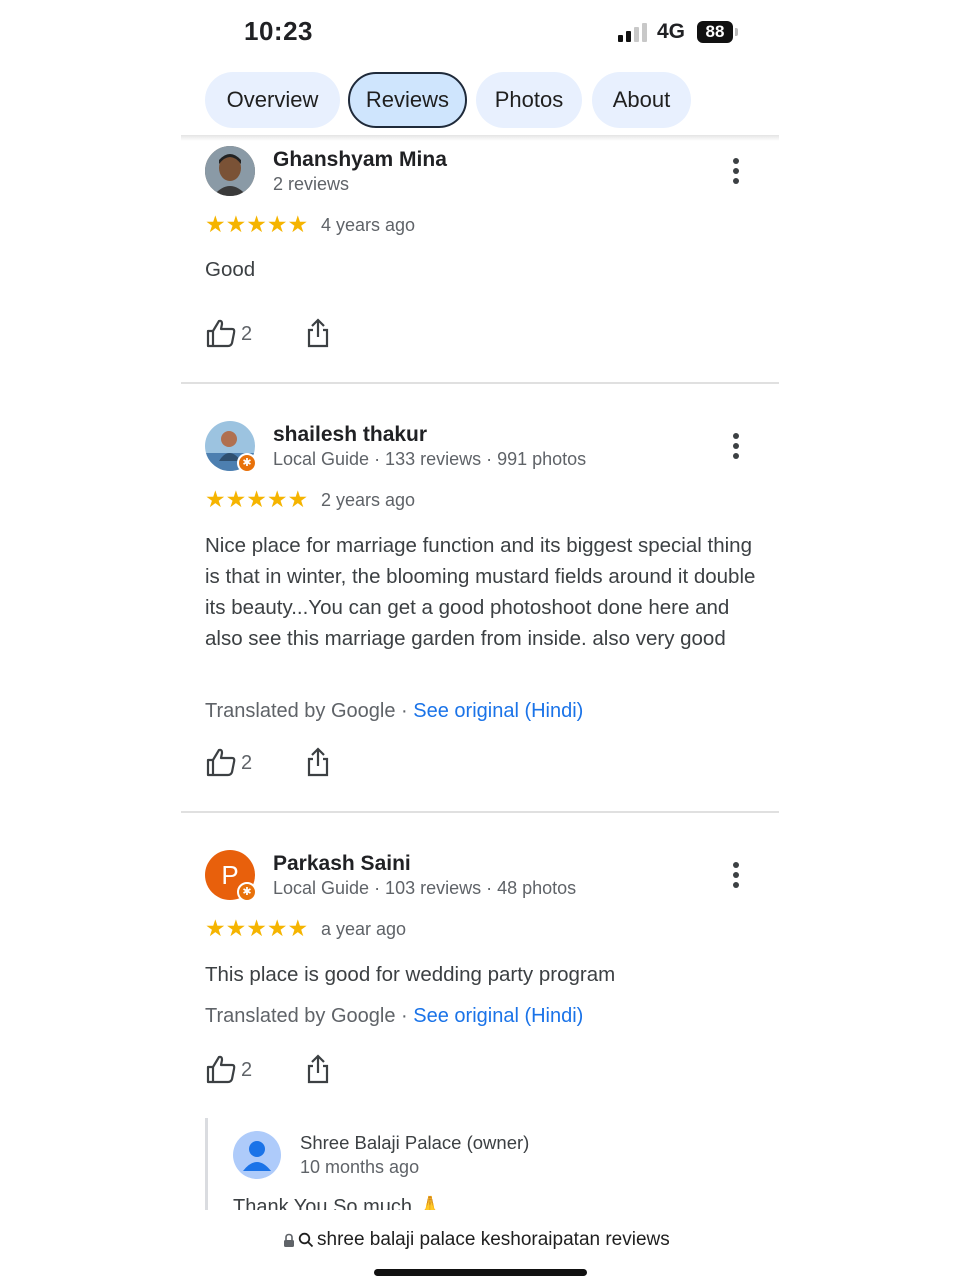  I want to click on reviewer-meta: Local Guide · 103 reviews · 48 photos, so click(425, 888).